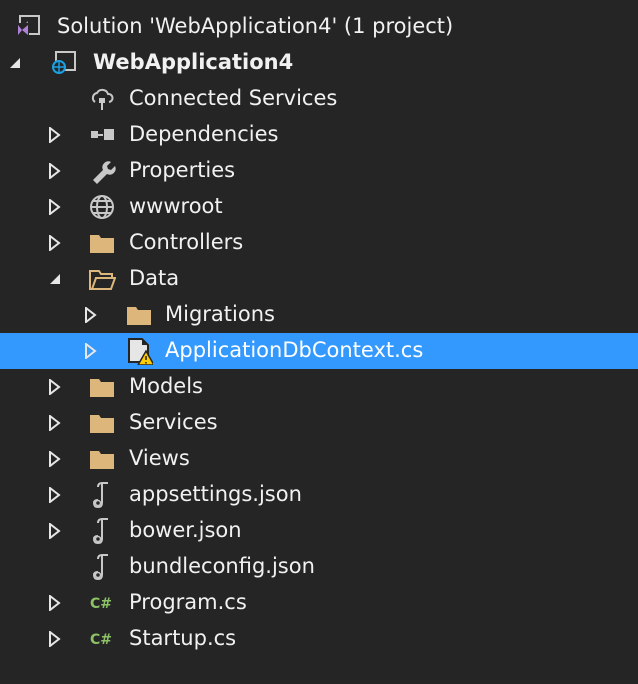  I want to click on tree-item-label: Solution 'WebApplication4' (1 project), so click(255, 26).